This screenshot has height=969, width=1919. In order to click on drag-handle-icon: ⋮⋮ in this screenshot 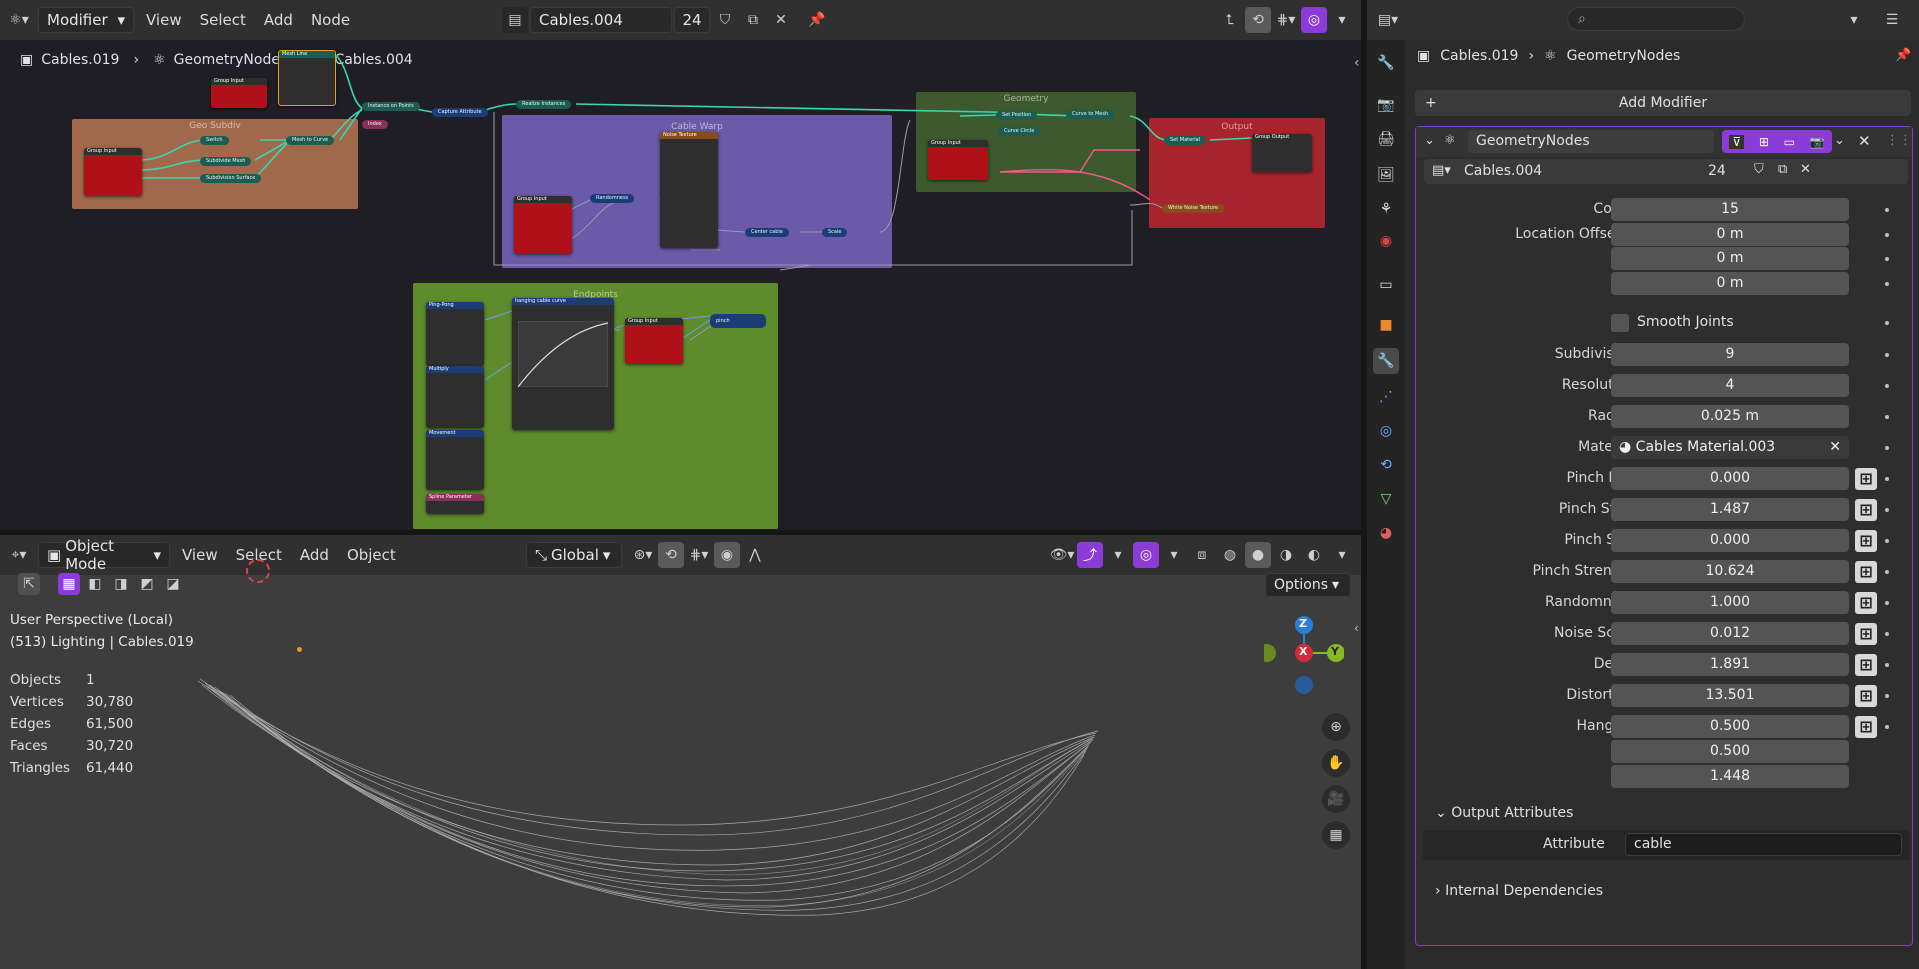, I will do `click(1899, 140)`.